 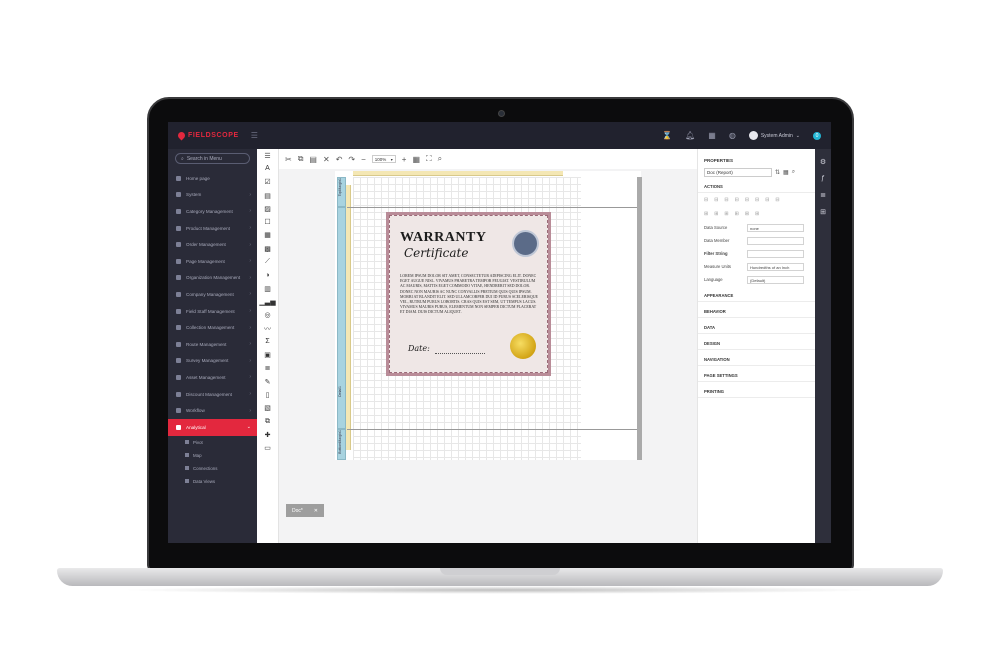 What do you see at coordinates (429, 159) in the screenshot?
I see `fullscreen-icon: ⛶` at bounding box center [429, 159].